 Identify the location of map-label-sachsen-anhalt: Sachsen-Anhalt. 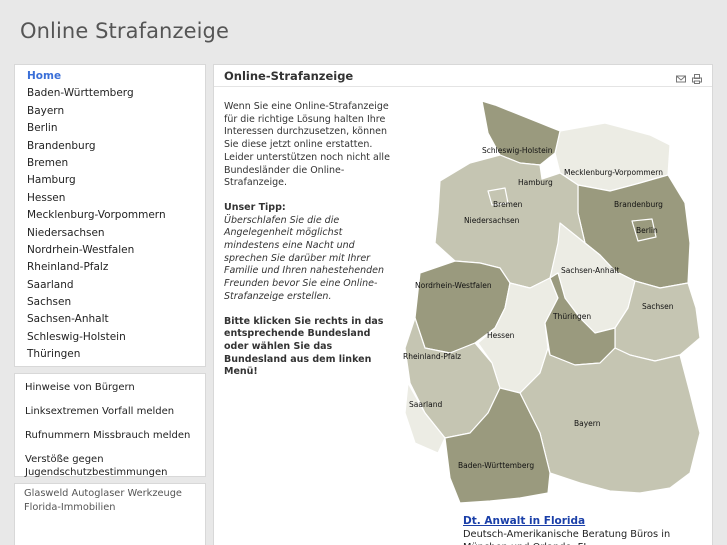
(590, 270).